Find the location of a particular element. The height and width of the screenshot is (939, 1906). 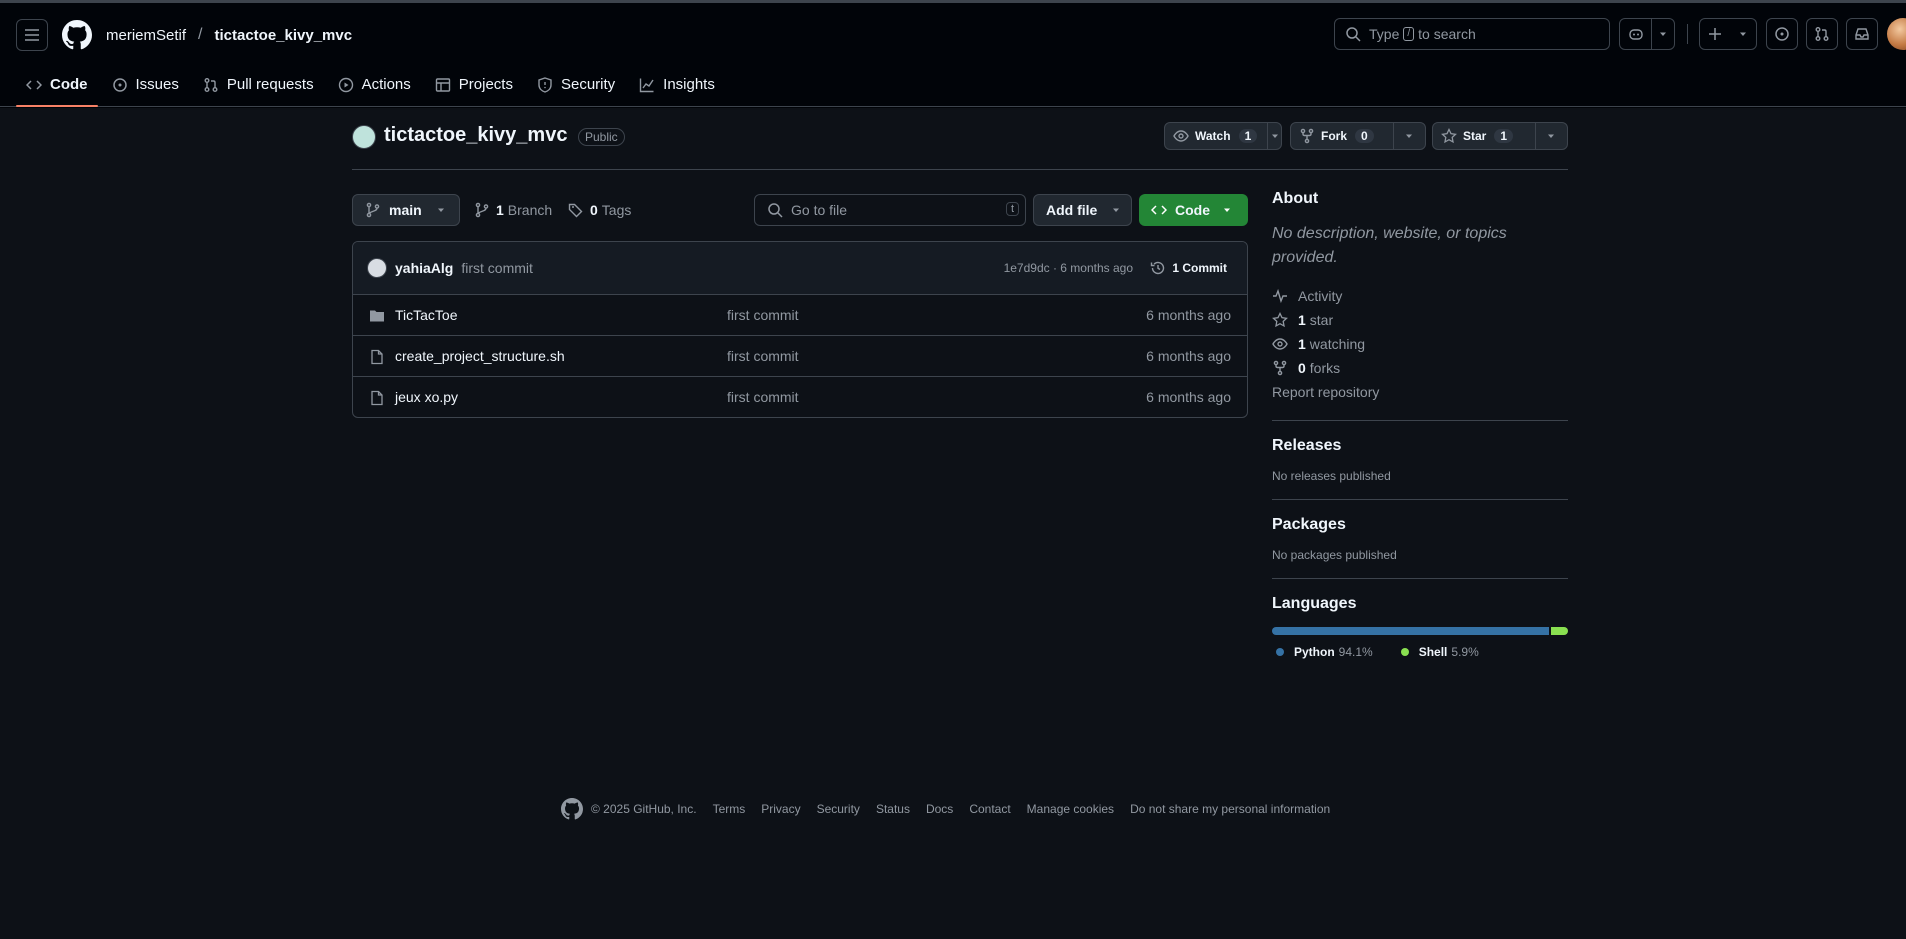

breadcrumb-repo: tictactoe_kivy_mvc is located at coordinates (283, 35).